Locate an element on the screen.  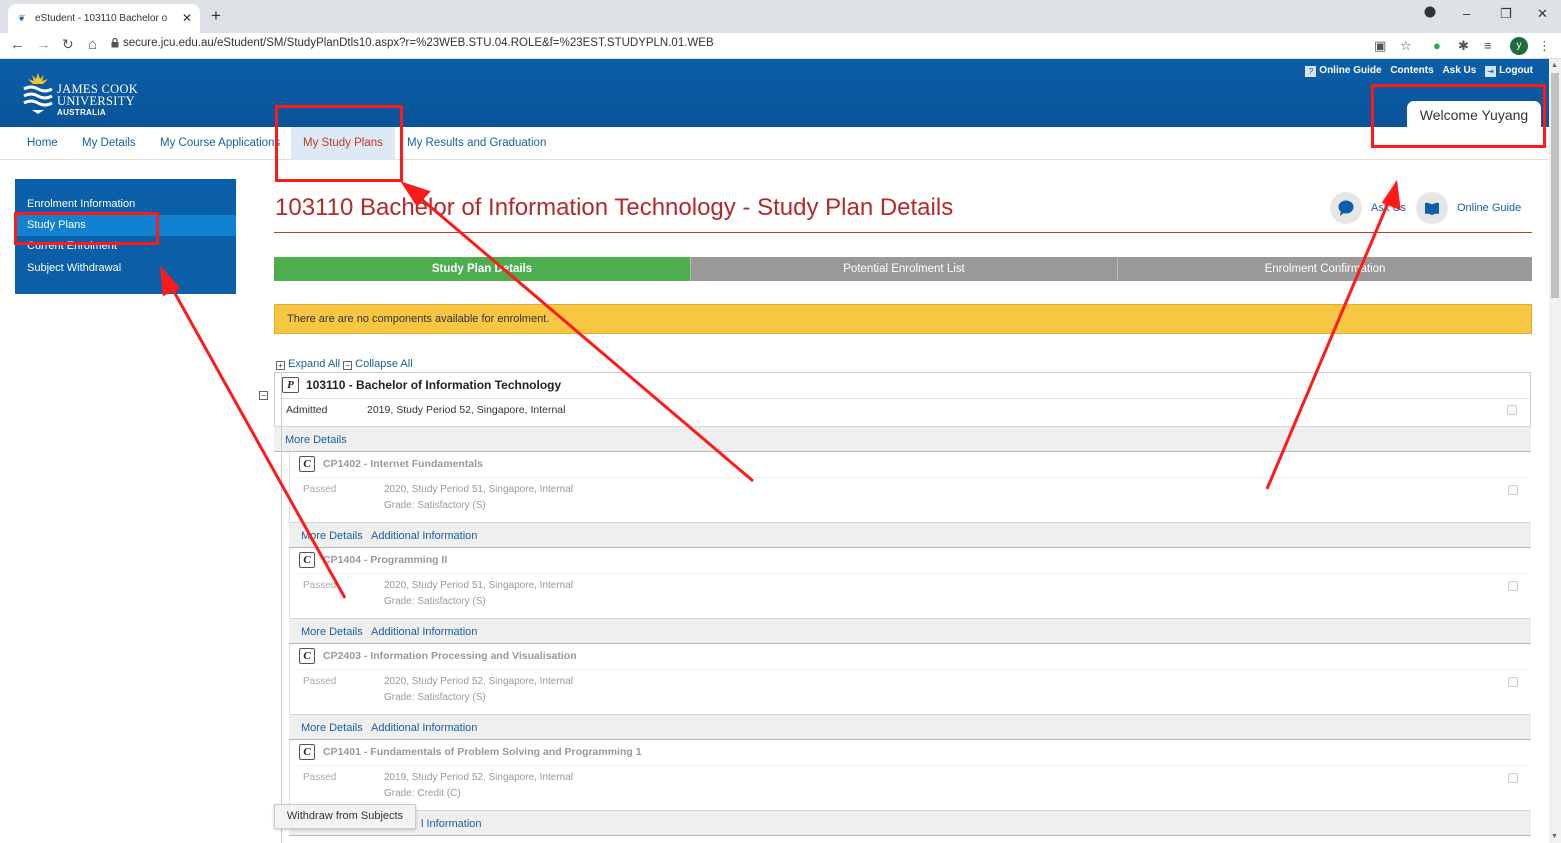
chat-bubble-icon is located at coordinates (1346, 208).